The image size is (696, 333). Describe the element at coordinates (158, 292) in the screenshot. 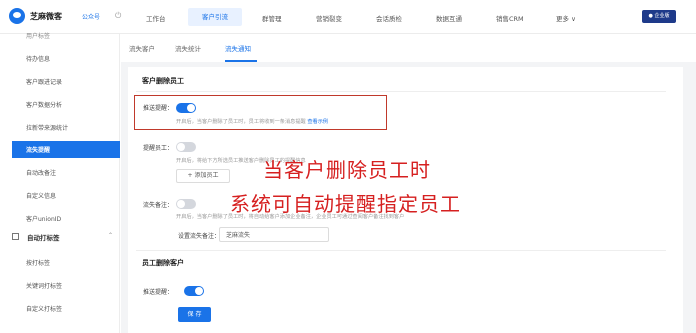

I see `push-reminder-label-2: 推送提醒：` at that location.